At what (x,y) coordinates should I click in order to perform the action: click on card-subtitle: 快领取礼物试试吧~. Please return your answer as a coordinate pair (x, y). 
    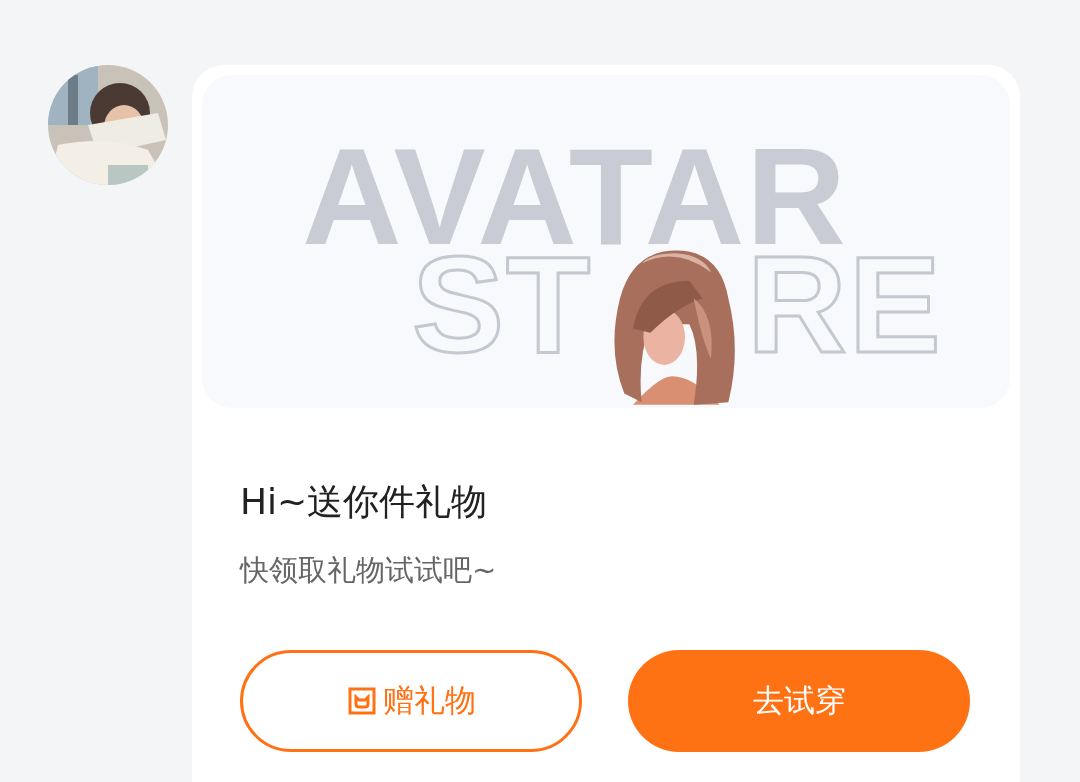
    Looking at the image, I should click on (369, 570).